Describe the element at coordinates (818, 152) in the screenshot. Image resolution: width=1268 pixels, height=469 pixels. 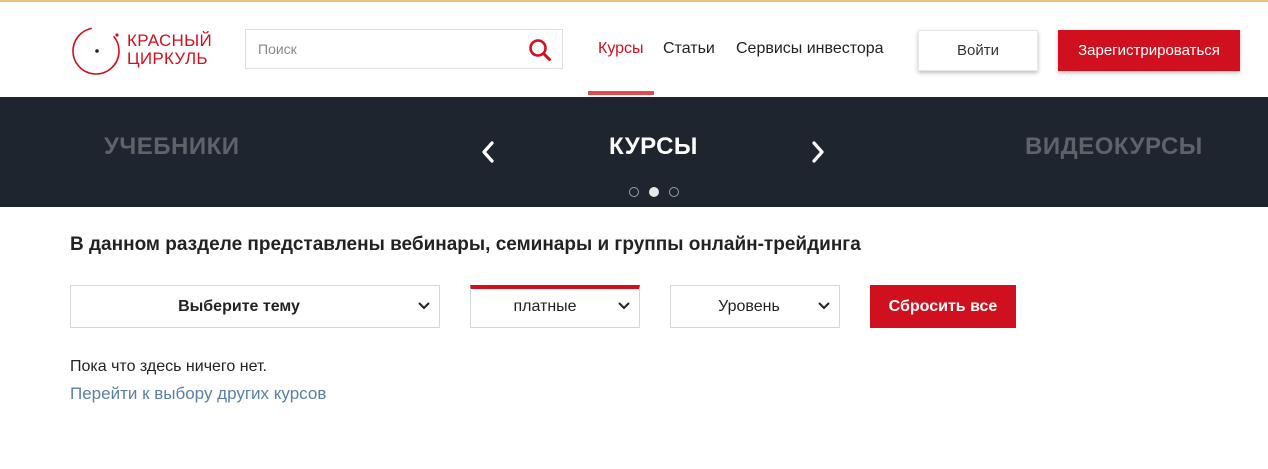
I see `chevron-right-icon` at that location.